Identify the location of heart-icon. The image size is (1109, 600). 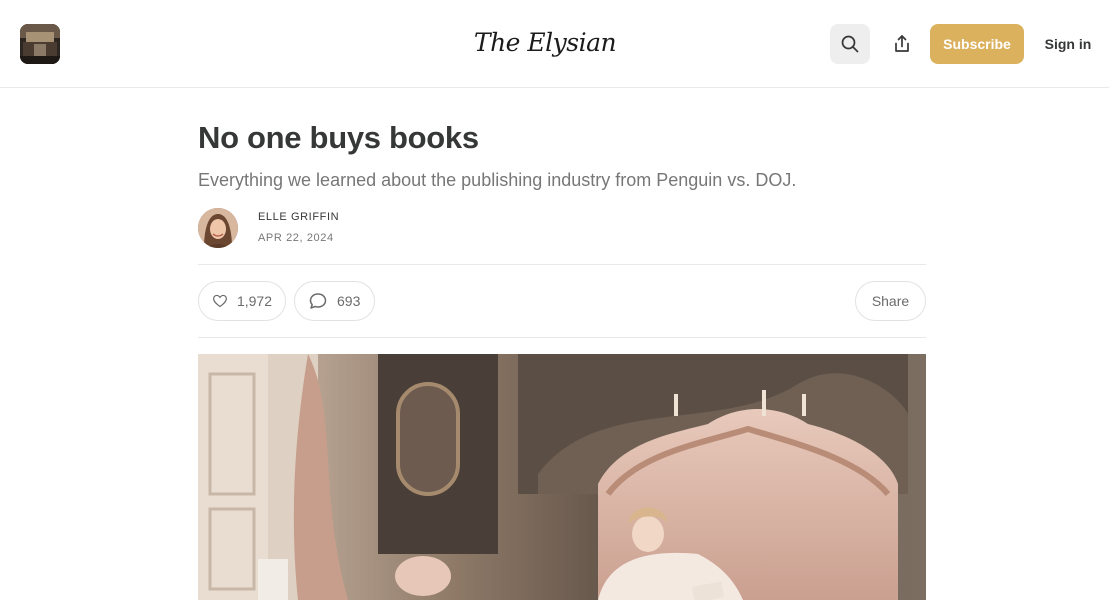
(219, 301).